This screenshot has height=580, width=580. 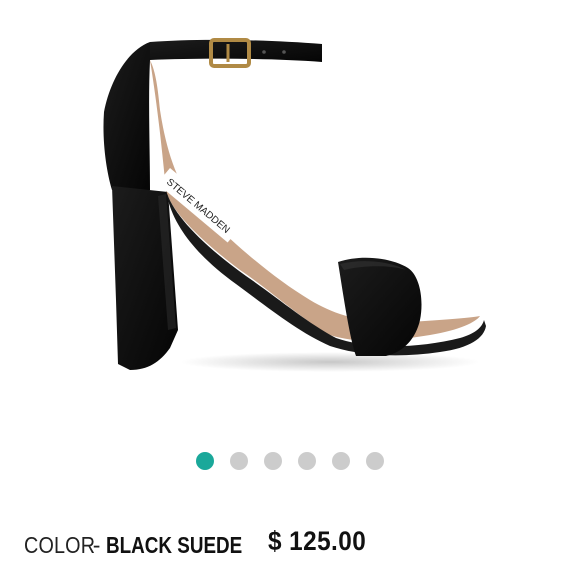 What do you see at coordinates (290, 462) in the screenshot?
I see `image-carousel-dots` at bounding box center [290, 462].